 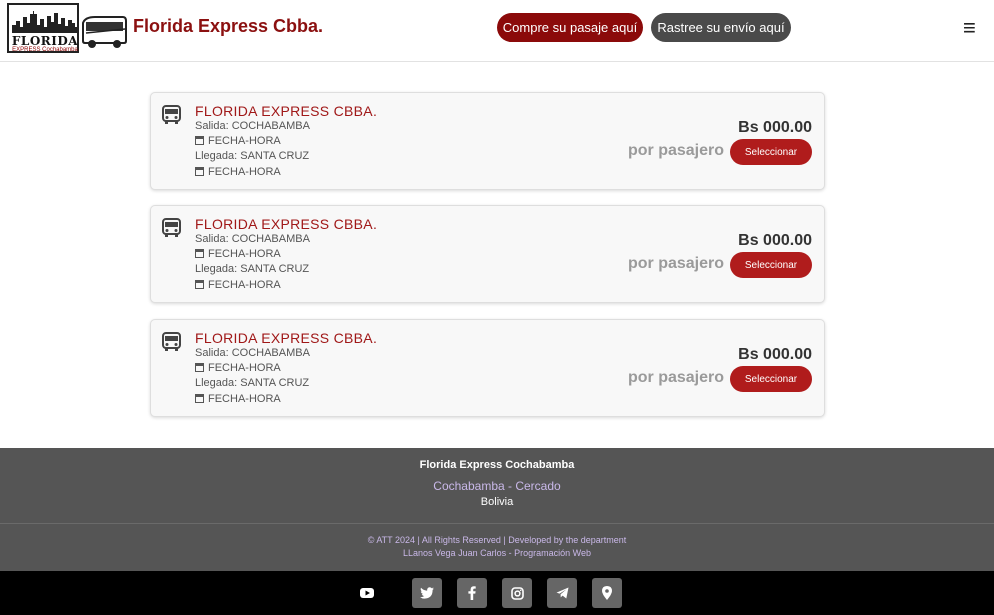 What do you see at coordinates (45, 50) in the screenshot?
I see `logo-subtext: EXPRESS Cochabamba` at bounding box center [45, 50].